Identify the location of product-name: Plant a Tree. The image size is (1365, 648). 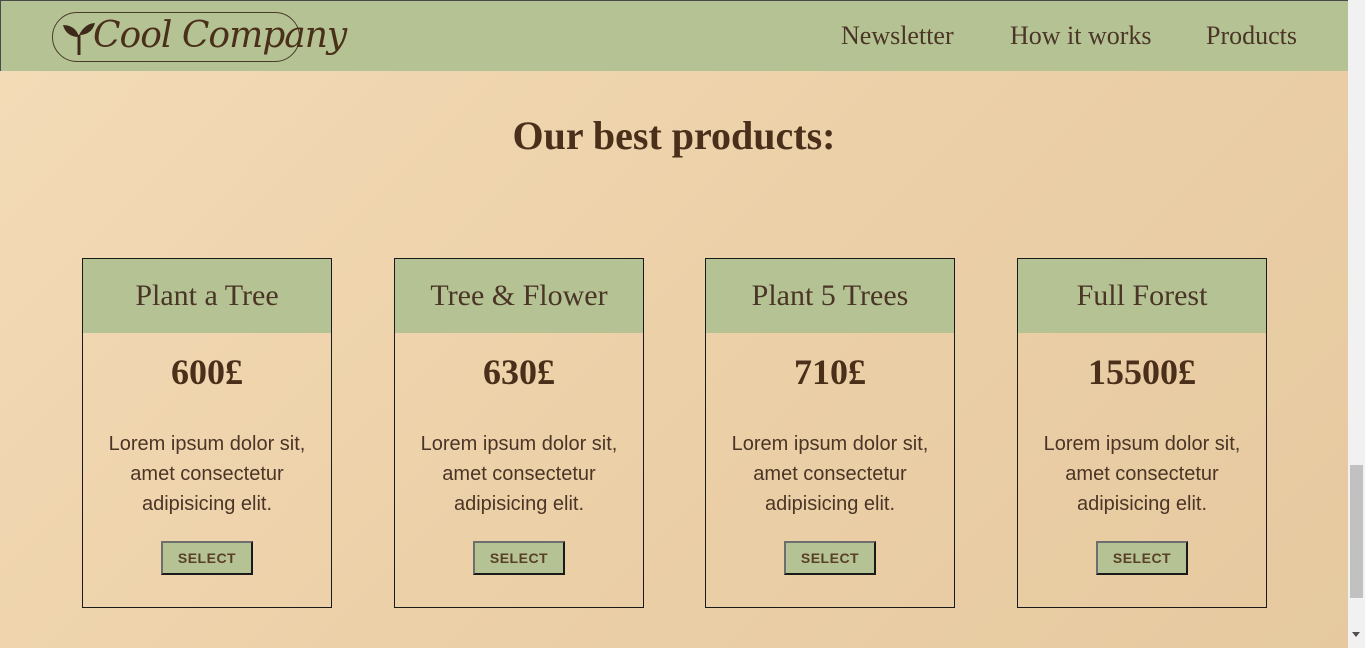
(207, 296).